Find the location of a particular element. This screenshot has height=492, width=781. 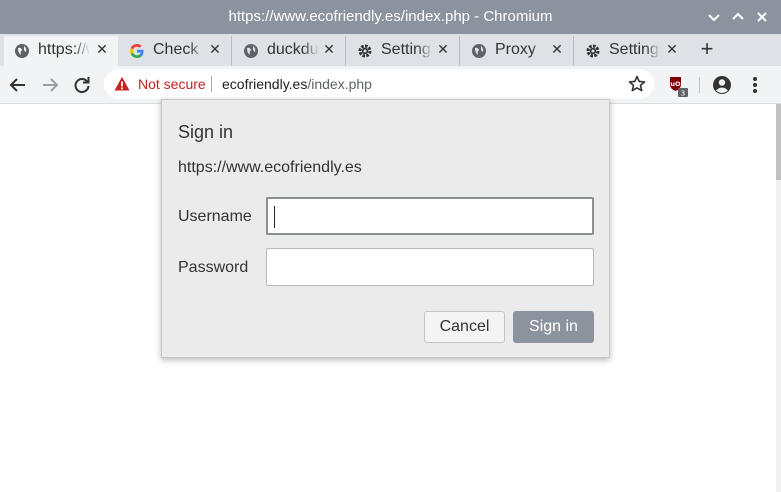

url-text: ecofriendly.es/index.php is located at coordinates (297, 84).